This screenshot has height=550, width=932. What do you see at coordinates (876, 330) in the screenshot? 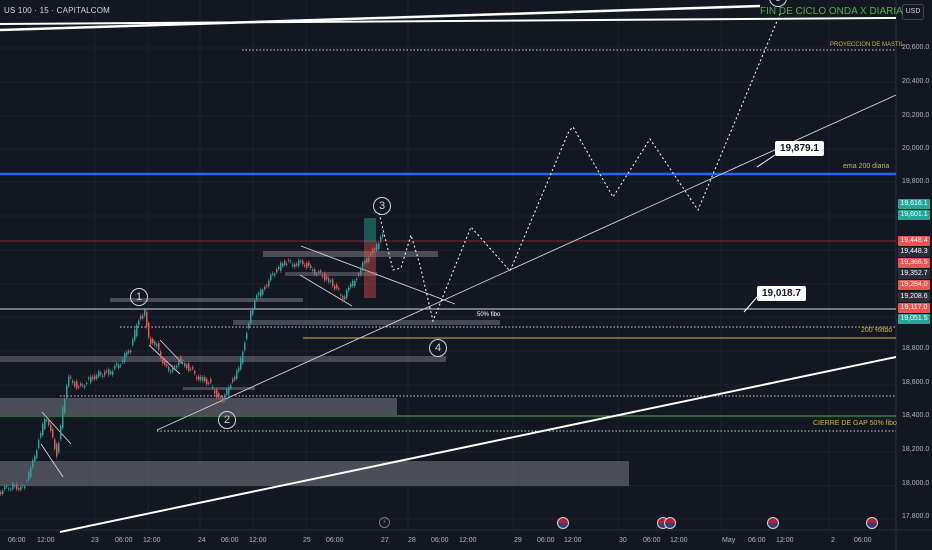
I see `fibo200-label: 200 %fibo` at bounding box center [876, 330].